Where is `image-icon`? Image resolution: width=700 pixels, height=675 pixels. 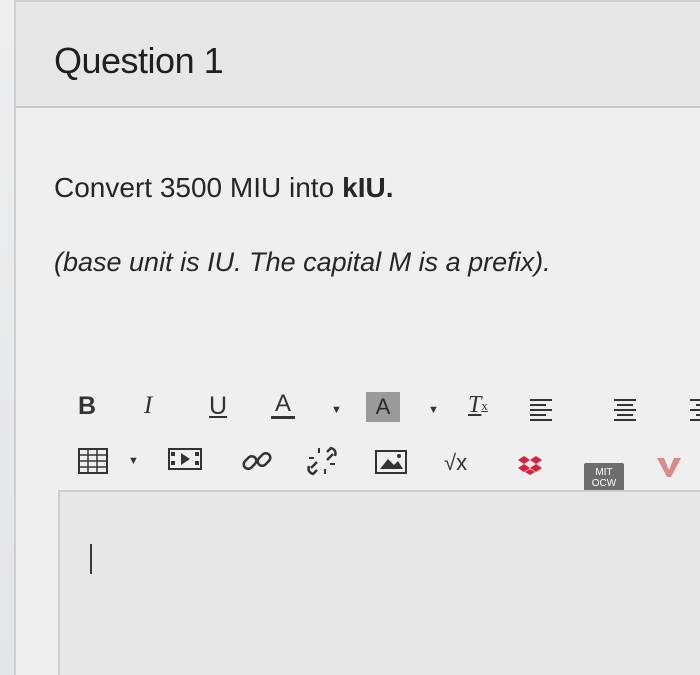
image-icon is located at coordinates (391, 462).